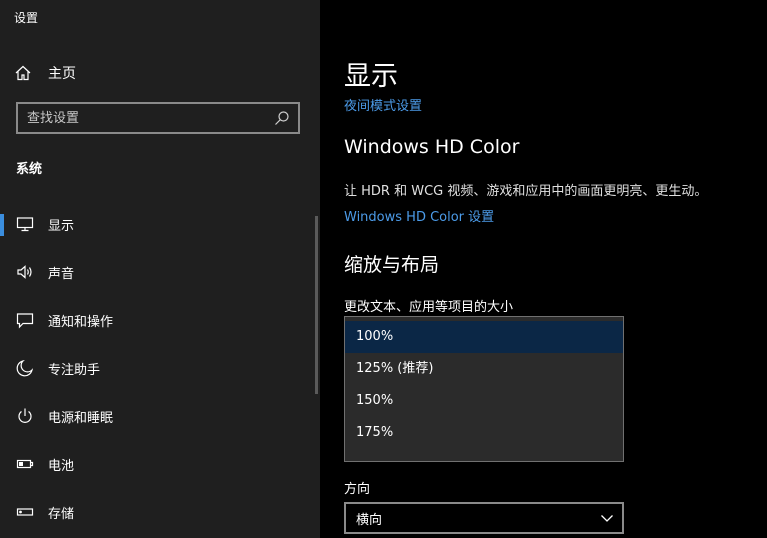 The image size is (767, 538). What do you see at coordinates (25, 321) in the screenshot?
I see `notification-icon` at bounding box center [25, 321].